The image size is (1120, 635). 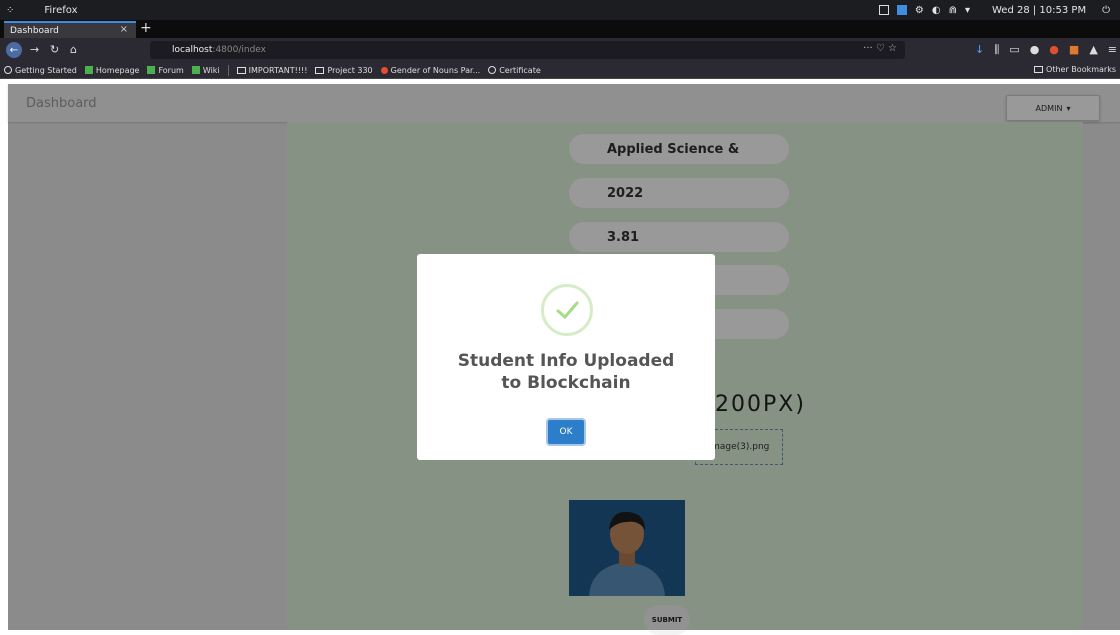 I want to click on success-modal: Student Info Uploaded to Blockchain OK, so click(x=566, y=357).